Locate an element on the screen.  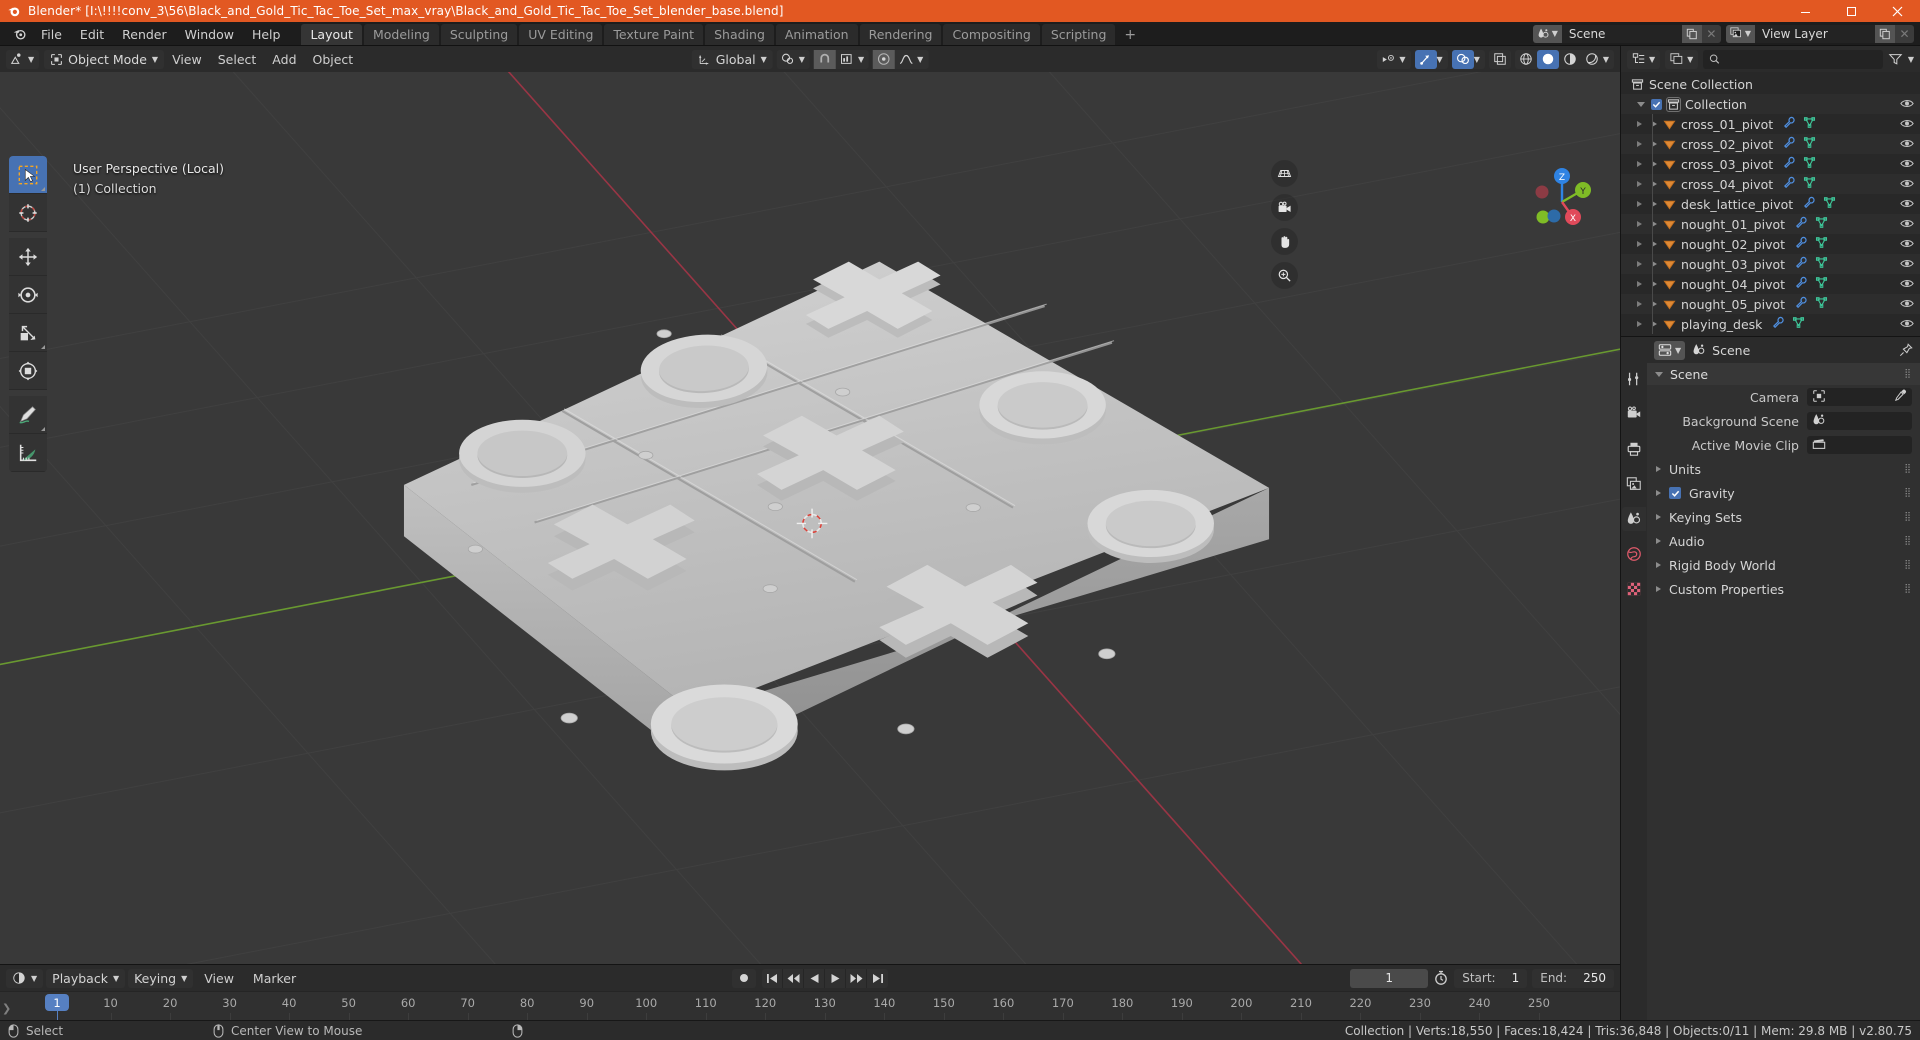
section-gravity: Gravity ⣿ is located at coordinates (1783, 493).